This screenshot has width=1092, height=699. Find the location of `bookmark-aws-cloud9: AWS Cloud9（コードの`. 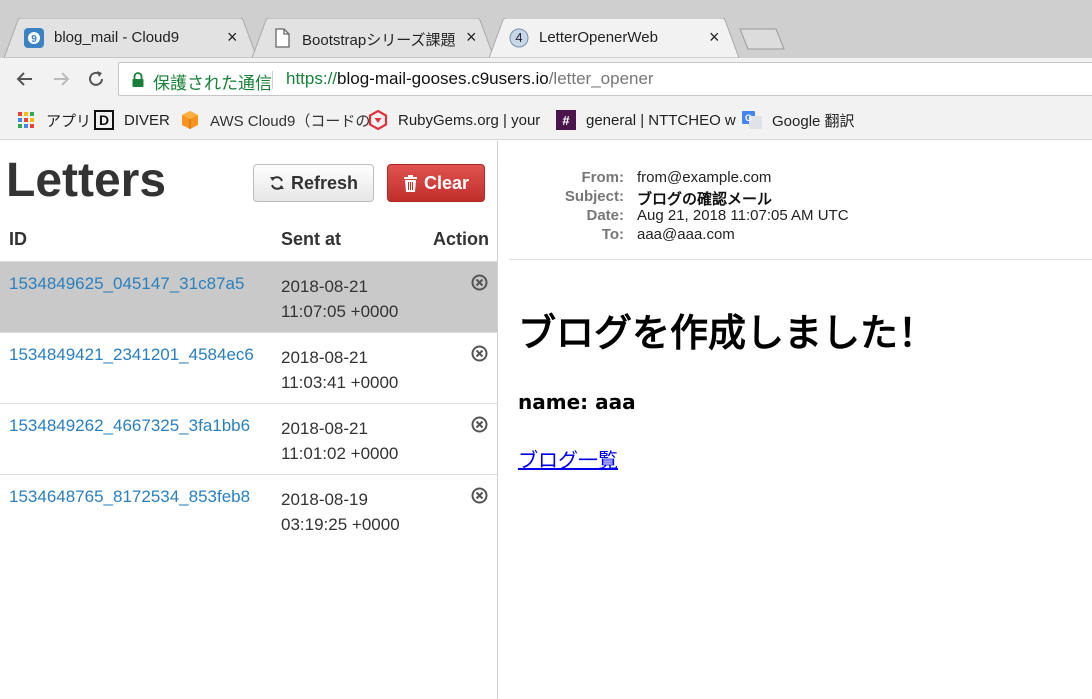

bookmark-aws-cloud9: AWS Cloud9（コードの is located at coordinates (275, 120).